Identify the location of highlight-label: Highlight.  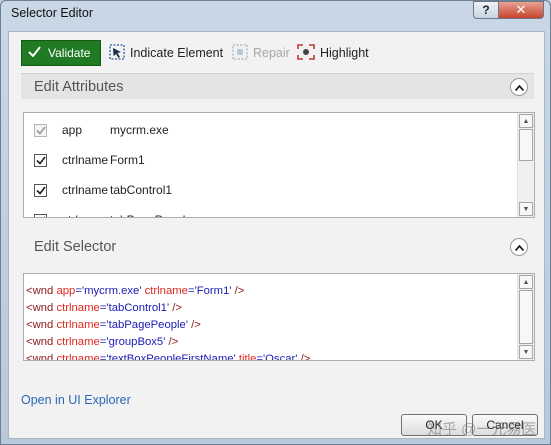
(344, 53).